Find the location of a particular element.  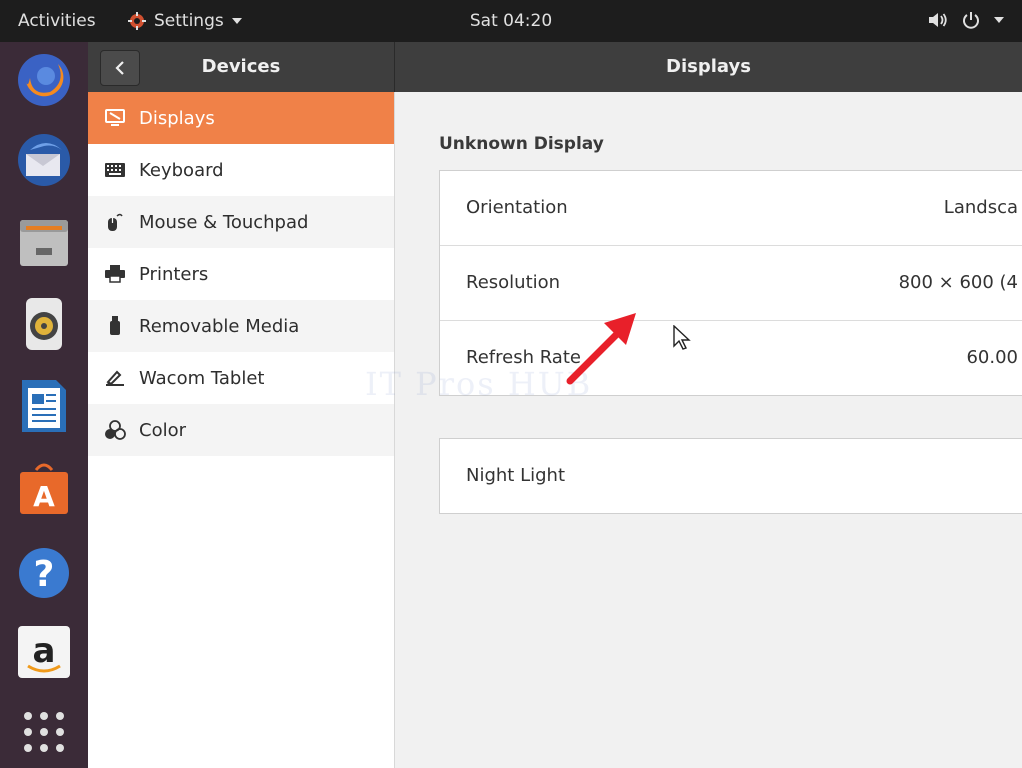

sidebar-item-label: Color is located at coordinates (162, 430).